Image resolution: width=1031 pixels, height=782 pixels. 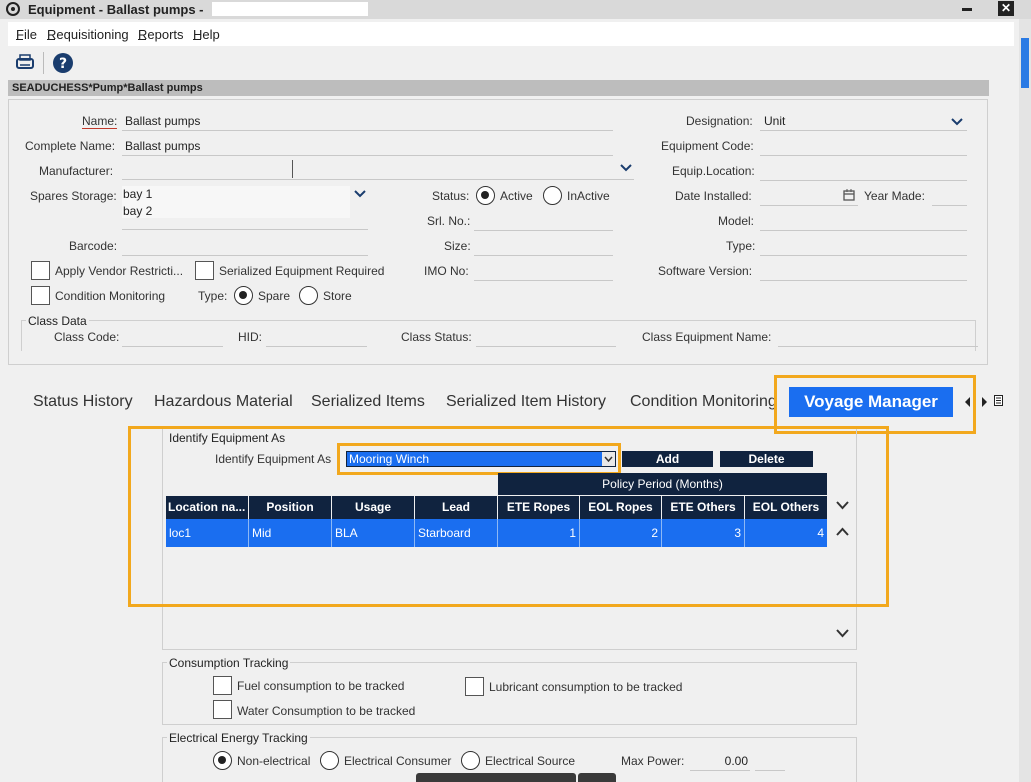 What do you see at coordinates (621, 533) in the screenshot?
I see `table-cell: 2` at bounding box center [621, 533].